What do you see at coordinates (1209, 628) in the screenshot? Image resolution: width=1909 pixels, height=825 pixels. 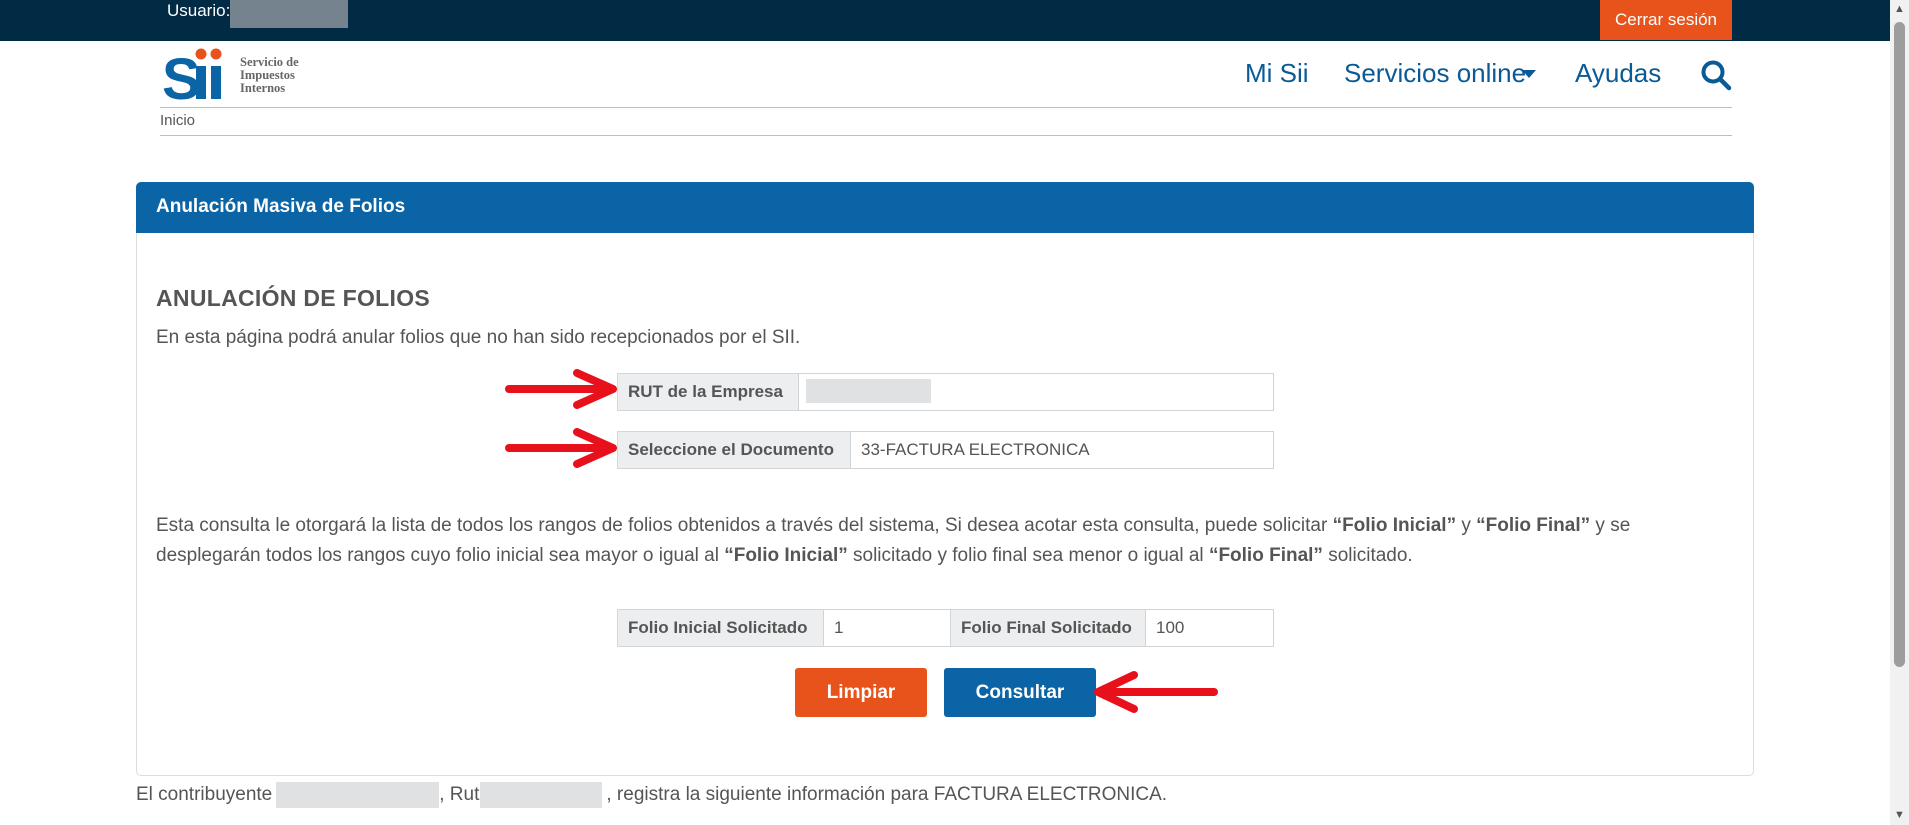 I see `folio-final-input: 100` at bounding box center [1209, 628].